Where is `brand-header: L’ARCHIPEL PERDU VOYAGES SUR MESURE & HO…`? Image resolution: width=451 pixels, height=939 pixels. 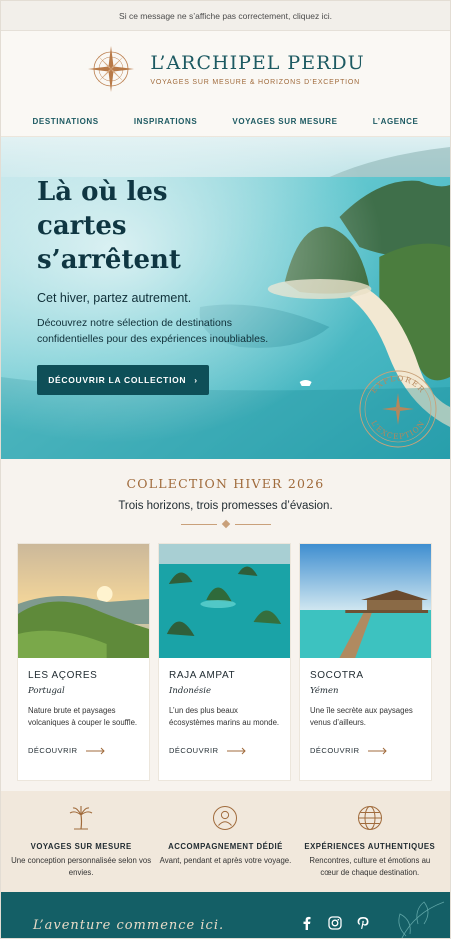
brand-header: L’ARCHIPEL PERDU VOYAGES SUR MESURE & HO… is located at coordinates (225, 69).